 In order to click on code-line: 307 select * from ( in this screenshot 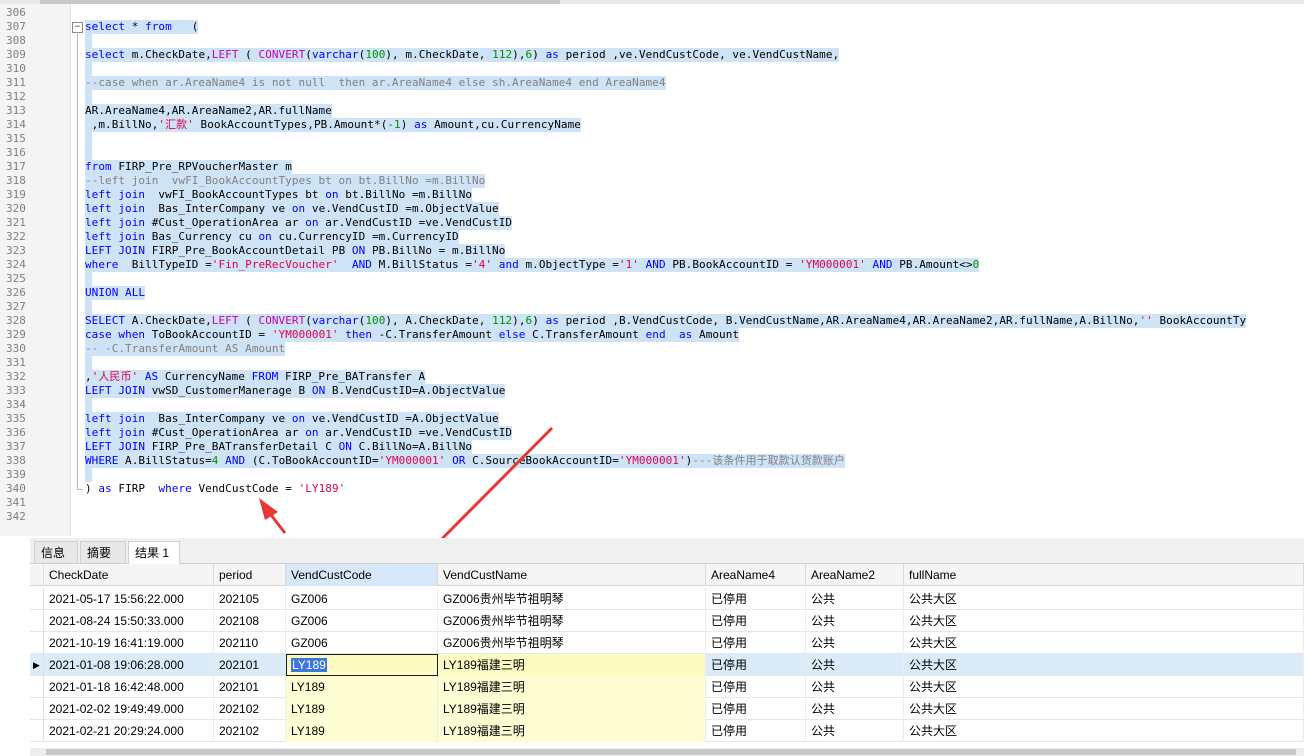, I will do `click(652, 27)`.